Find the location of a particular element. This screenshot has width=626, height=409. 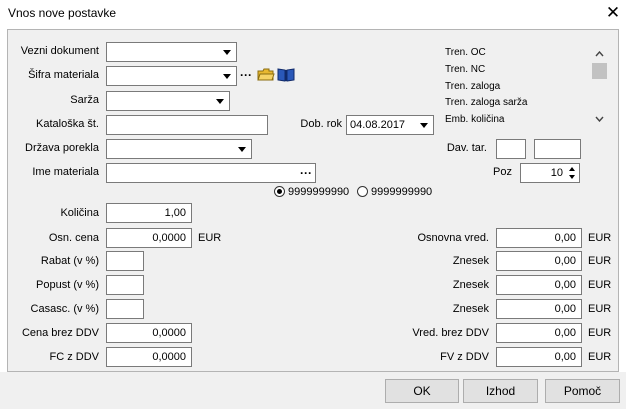

osn-cena-currency: EUR is located at coordinates (210, 238).